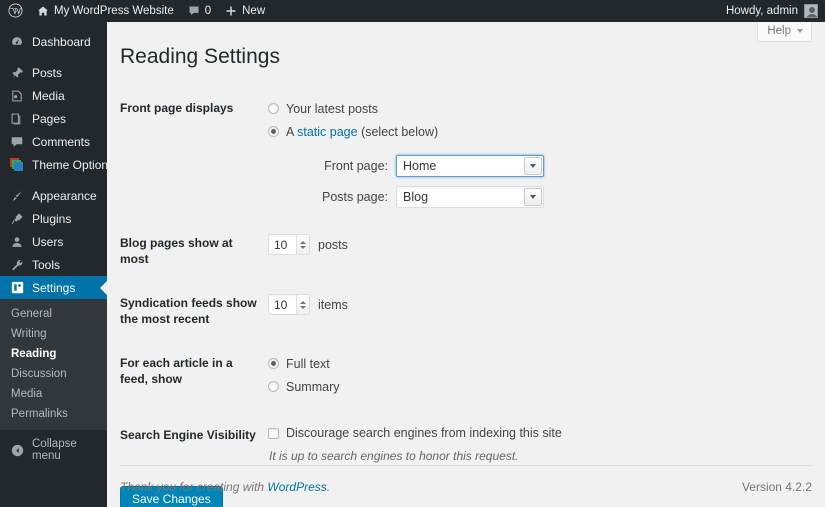 The width and height of the screenshot is (825, 507). I want to click on sidebar-item-appearance: Appearance, so click(53, 195).